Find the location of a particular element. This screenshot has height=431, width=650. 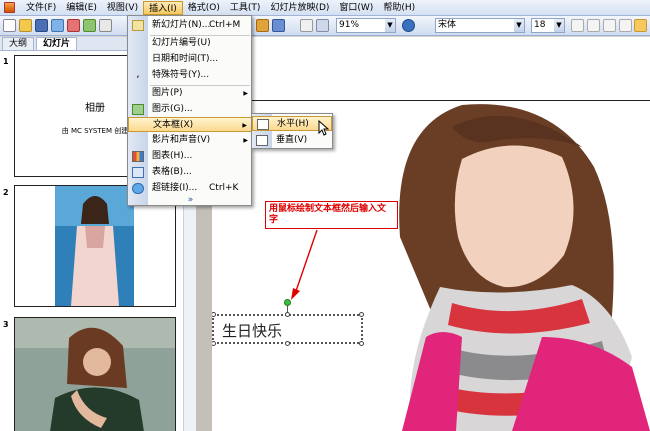

italic-icon is located at coordinates (593, 25).